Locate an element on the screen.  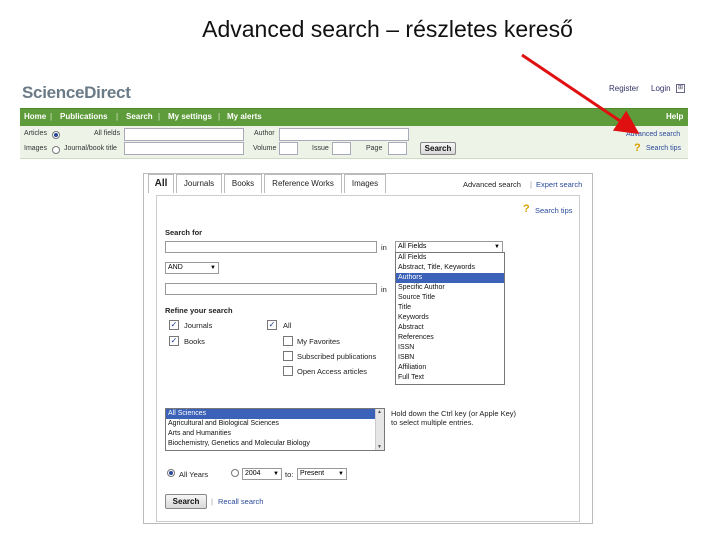
multi-select-note: Hold down the Ctrl key (or Apple Key) is located at coordinates (454, 413).